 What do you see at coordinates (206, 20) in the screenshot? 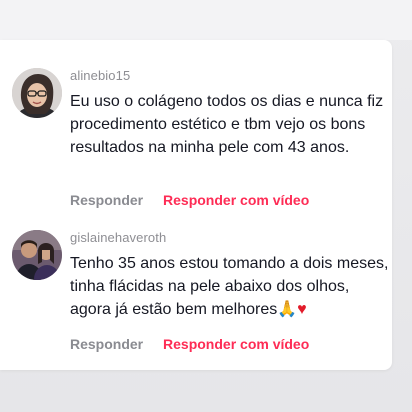
I see `background-top` at bounding box center [206, 20].